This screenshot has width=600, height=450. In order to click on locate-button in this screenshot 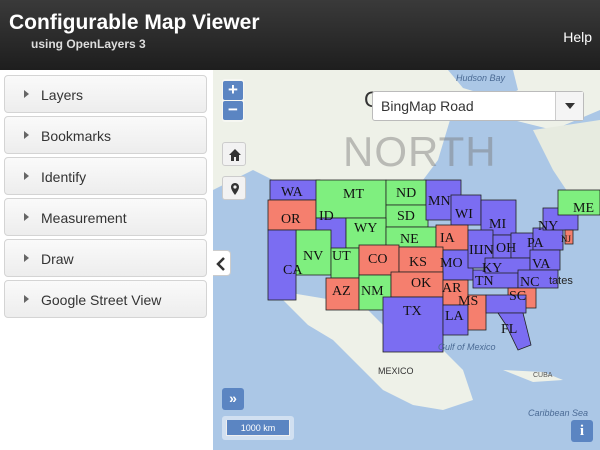, I will do `click(234, 188)`.